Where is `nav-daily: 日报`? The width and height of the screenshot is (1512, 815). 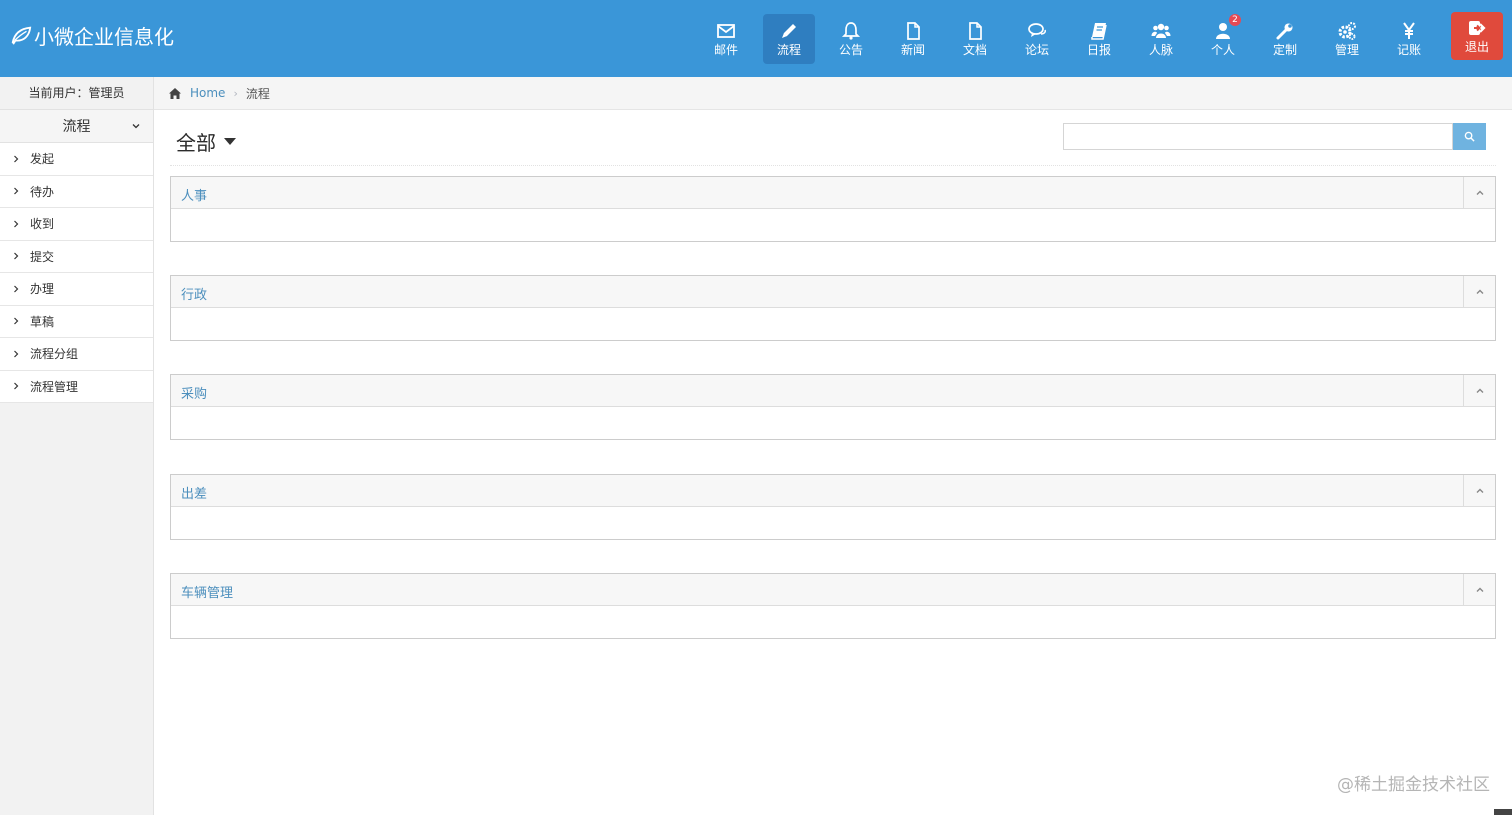
nav-daily: 日报 is located at coordinates (1099, 39).